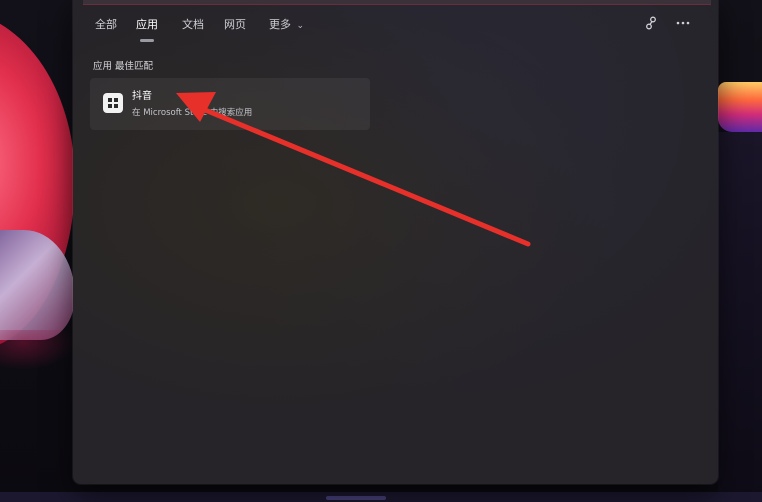  I want to click on share-button, so click(651, 23).